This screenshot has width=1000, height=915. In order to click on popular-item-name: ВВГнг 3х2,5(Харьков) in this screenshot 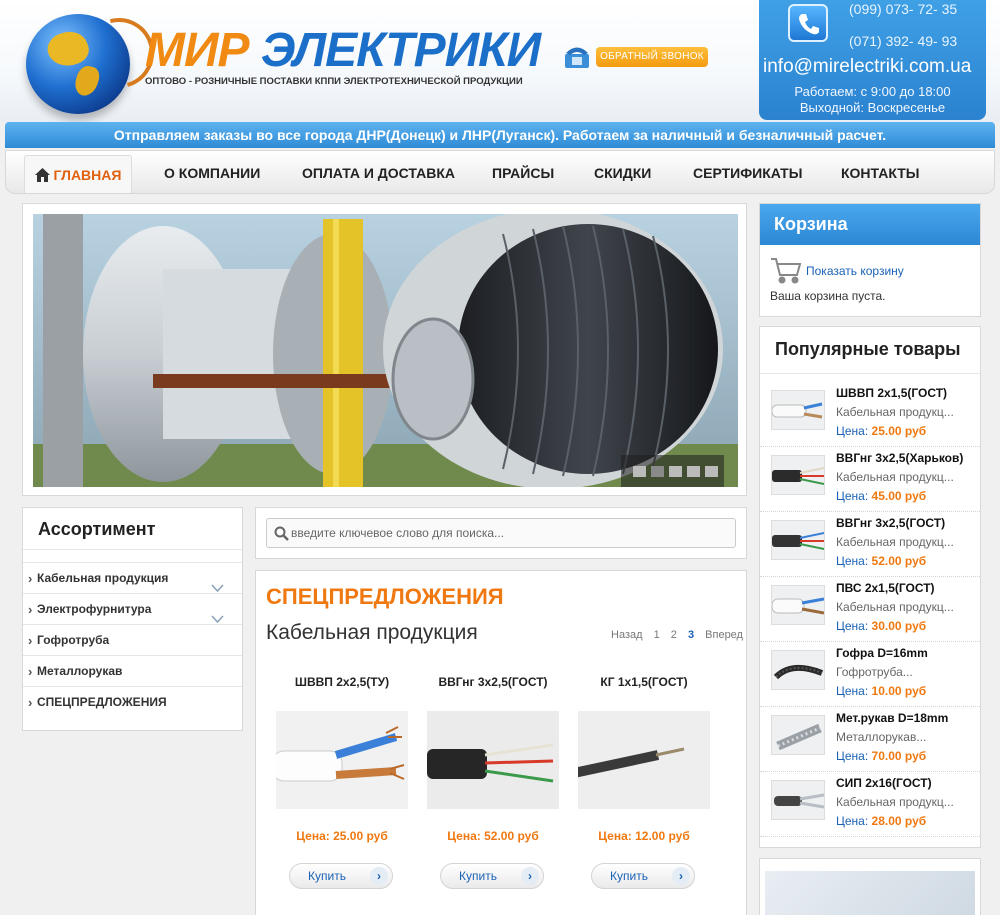, I will do `click(899, 458)`.